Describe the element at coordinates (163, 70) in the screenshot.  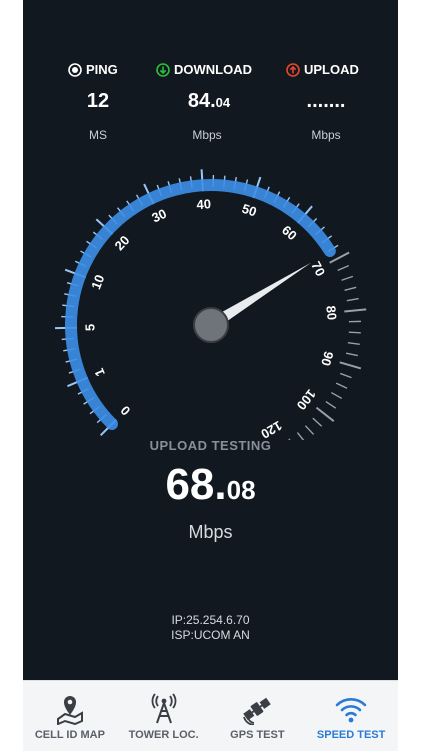
I see `download-arrow-icon` at that location.